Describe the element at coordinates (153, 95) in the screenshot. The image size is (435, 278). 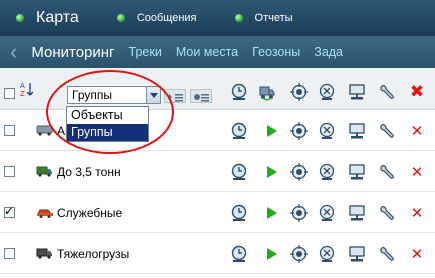
I see `chevron-down-icon` at that location.